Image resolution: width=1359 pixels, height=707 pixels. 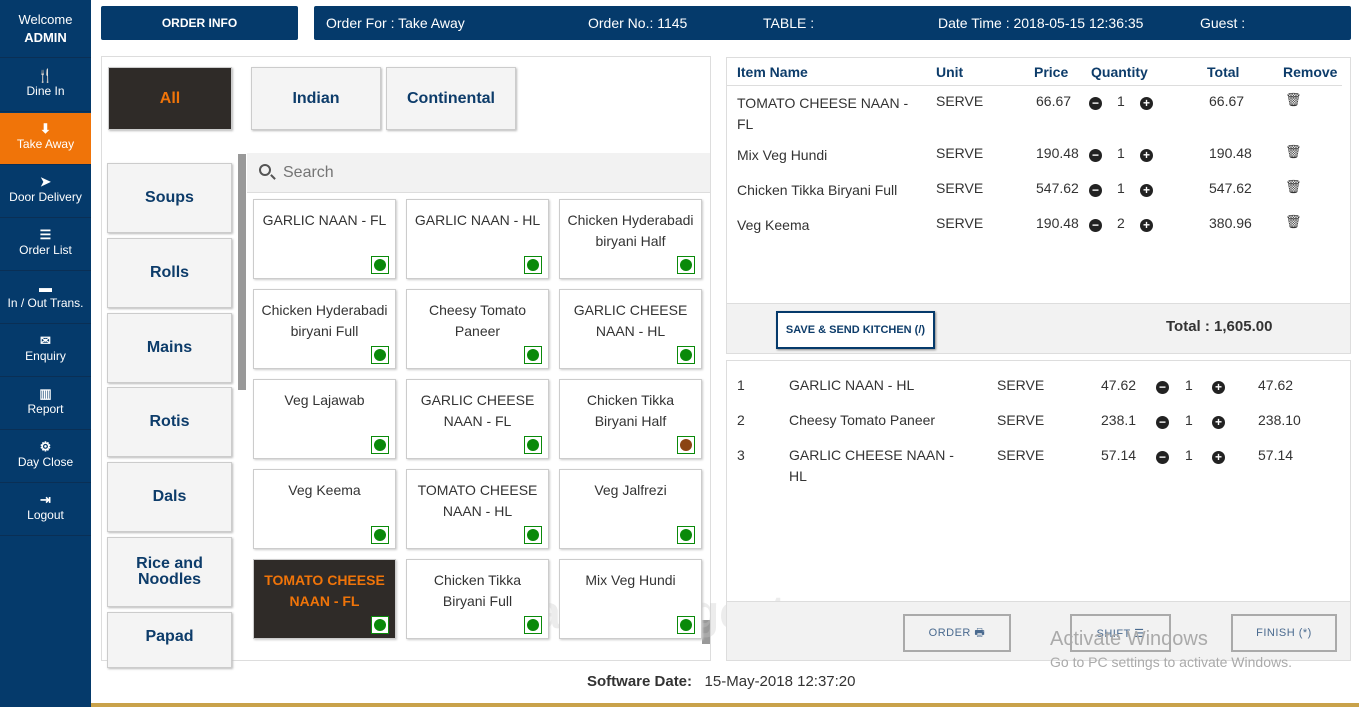 What do you see at coordinates (169, 572) in the screenshot?
I see `category-rice-and-noodles: Rice and Noodles` at bounding box center [169, 572].